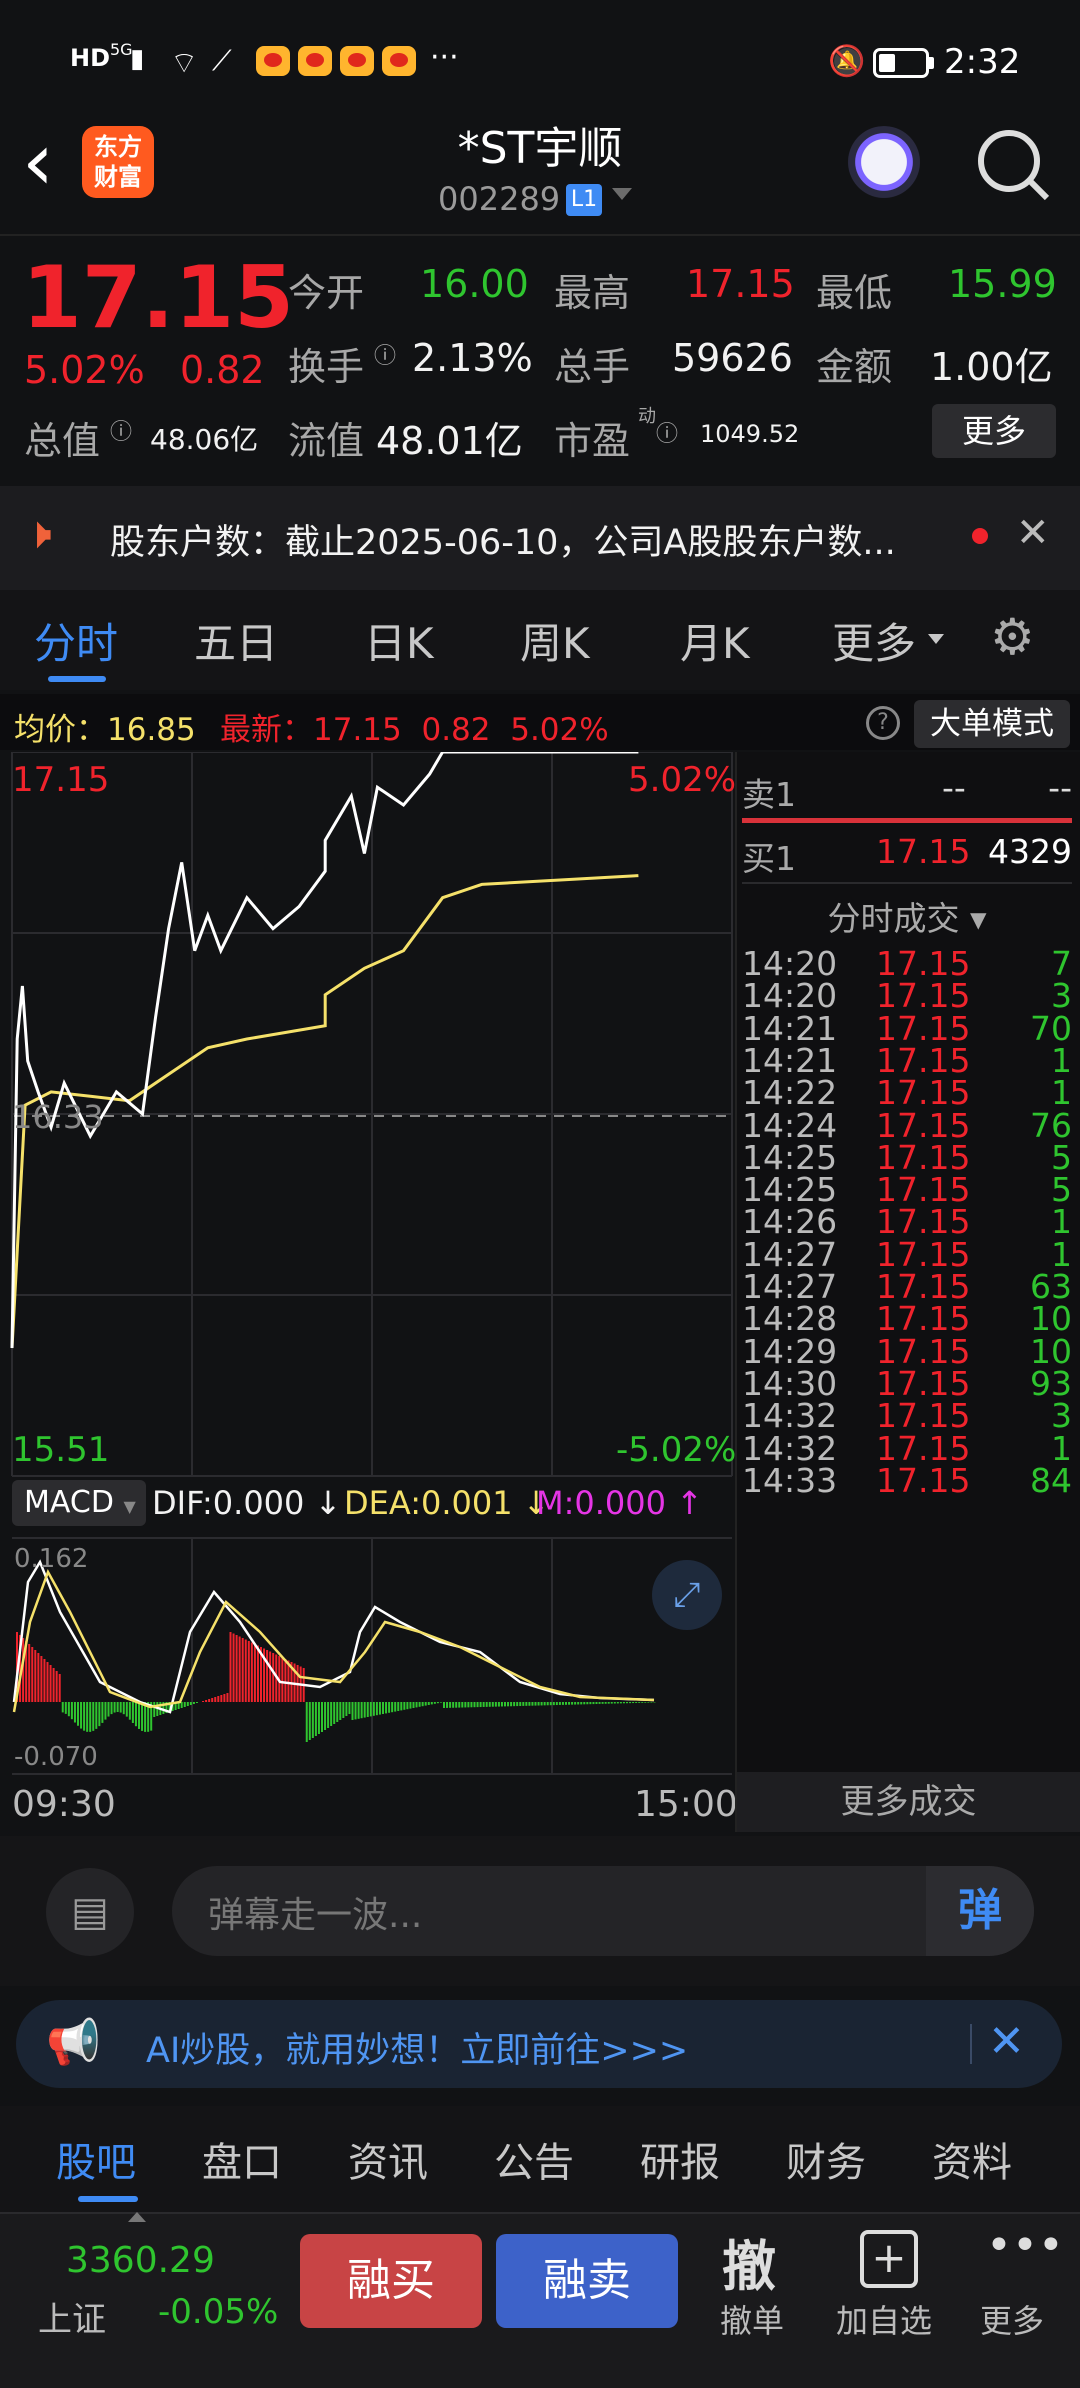 The image size is (1080, 2388). Describe the element at coordinates (1012, 637) in the screenshot. I see `settings-icon: ⚙` at that location.